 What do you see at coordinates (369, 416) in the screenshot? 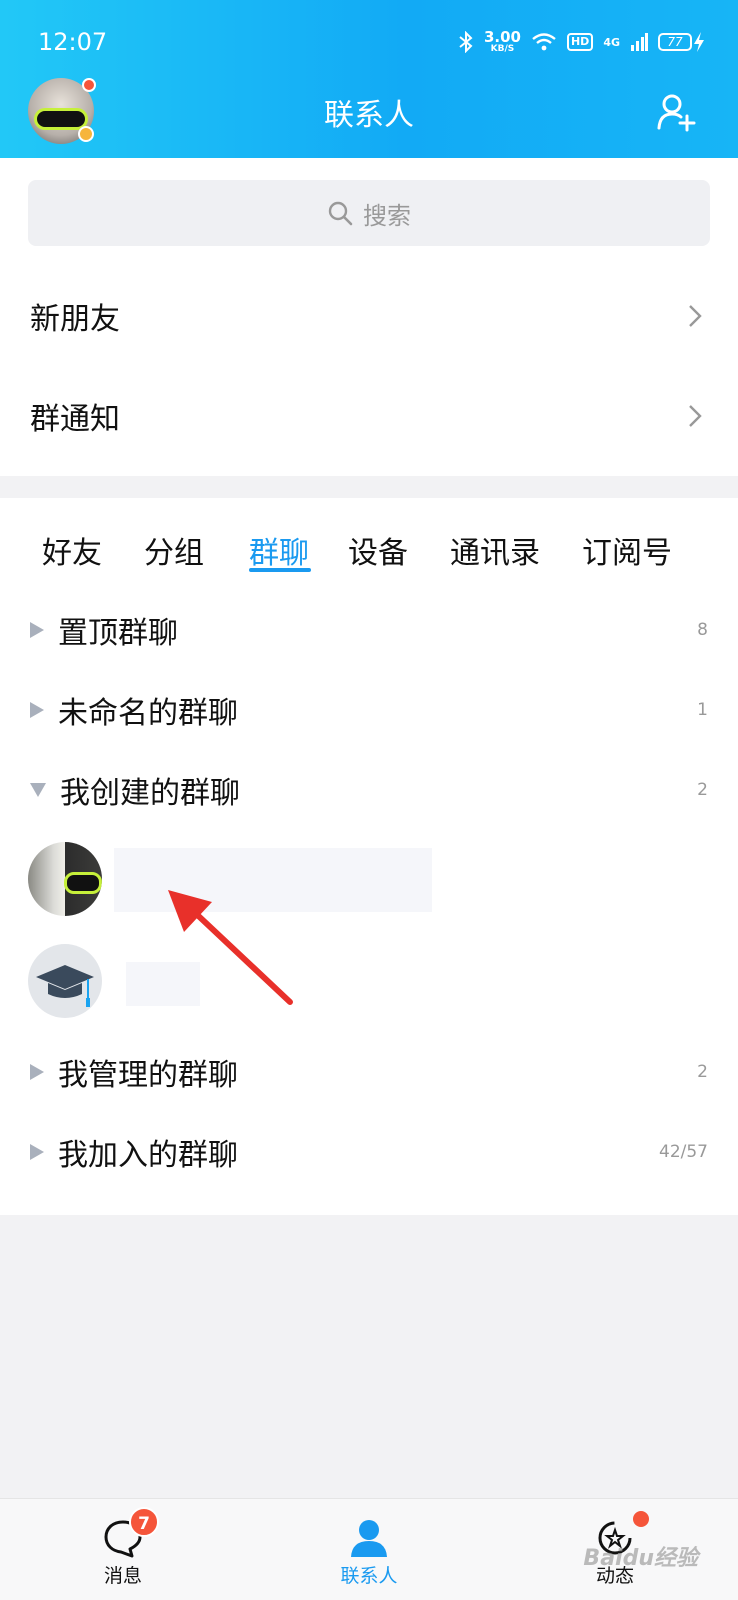
I see `group-notice-row: 群通知` at bounding box center [369, 416].